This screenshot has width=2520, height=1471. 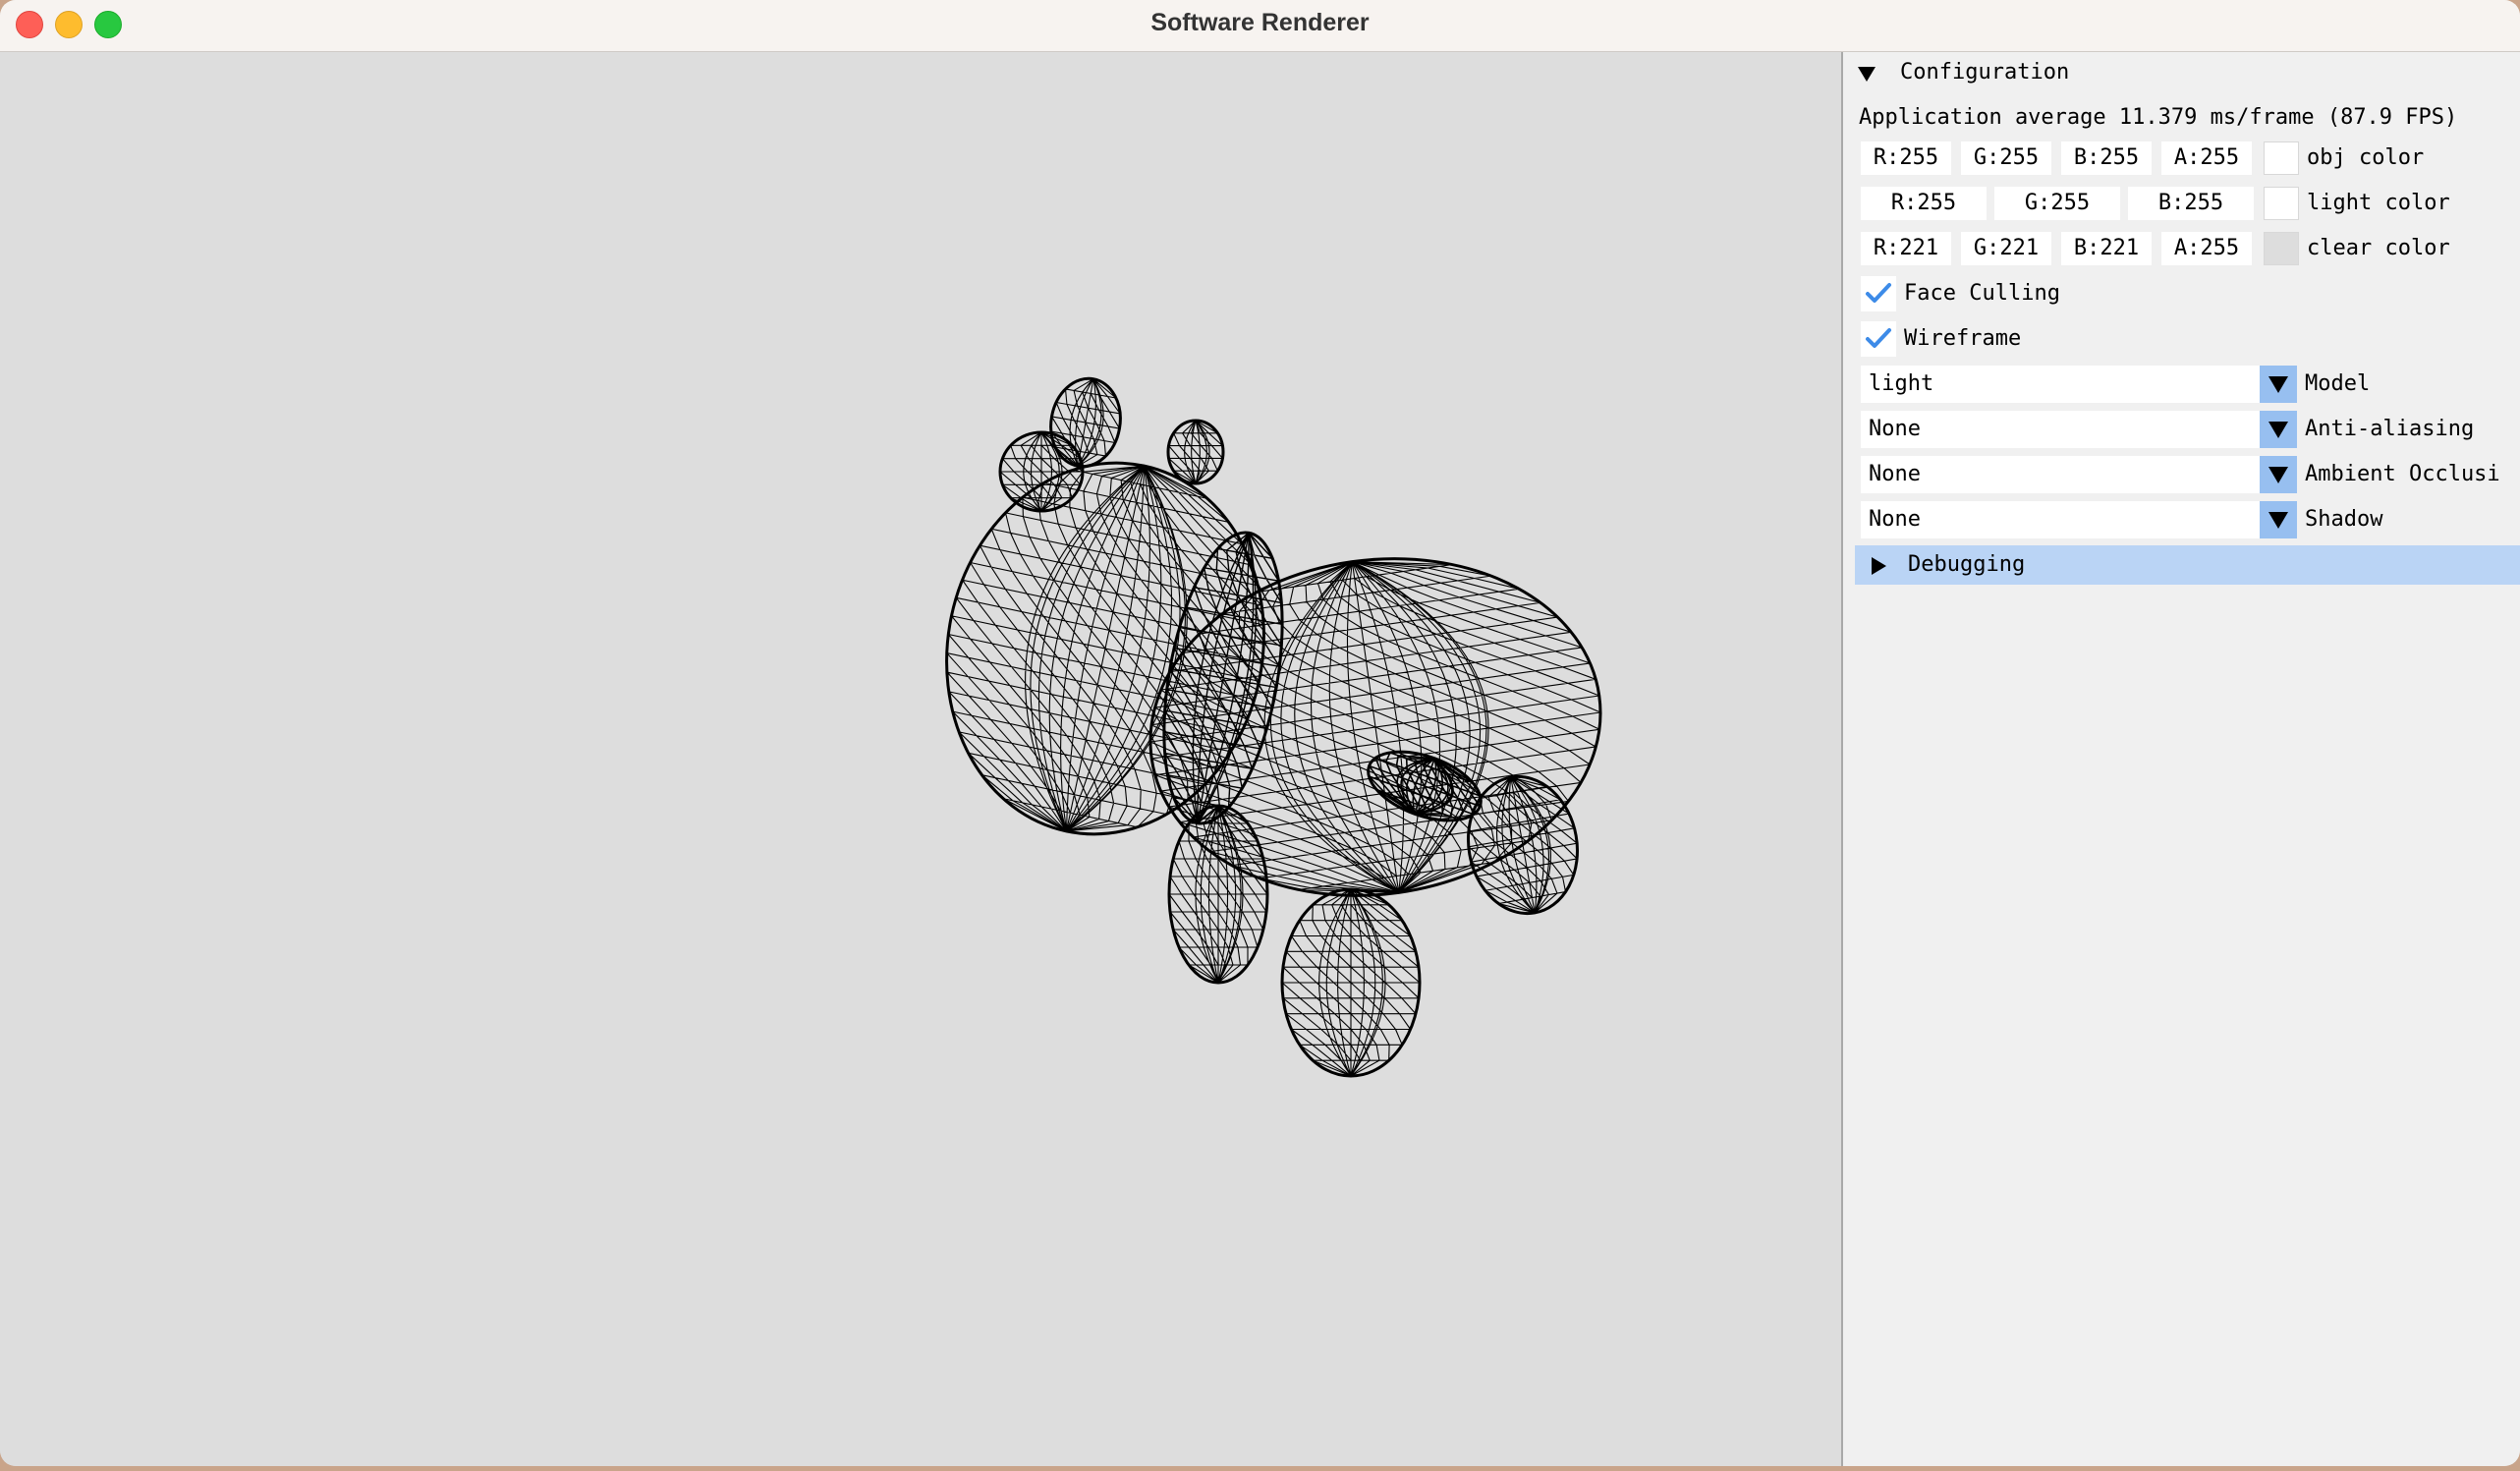 I want to click on obj-color-g-field: G:255, so click(x=2006, y=158).